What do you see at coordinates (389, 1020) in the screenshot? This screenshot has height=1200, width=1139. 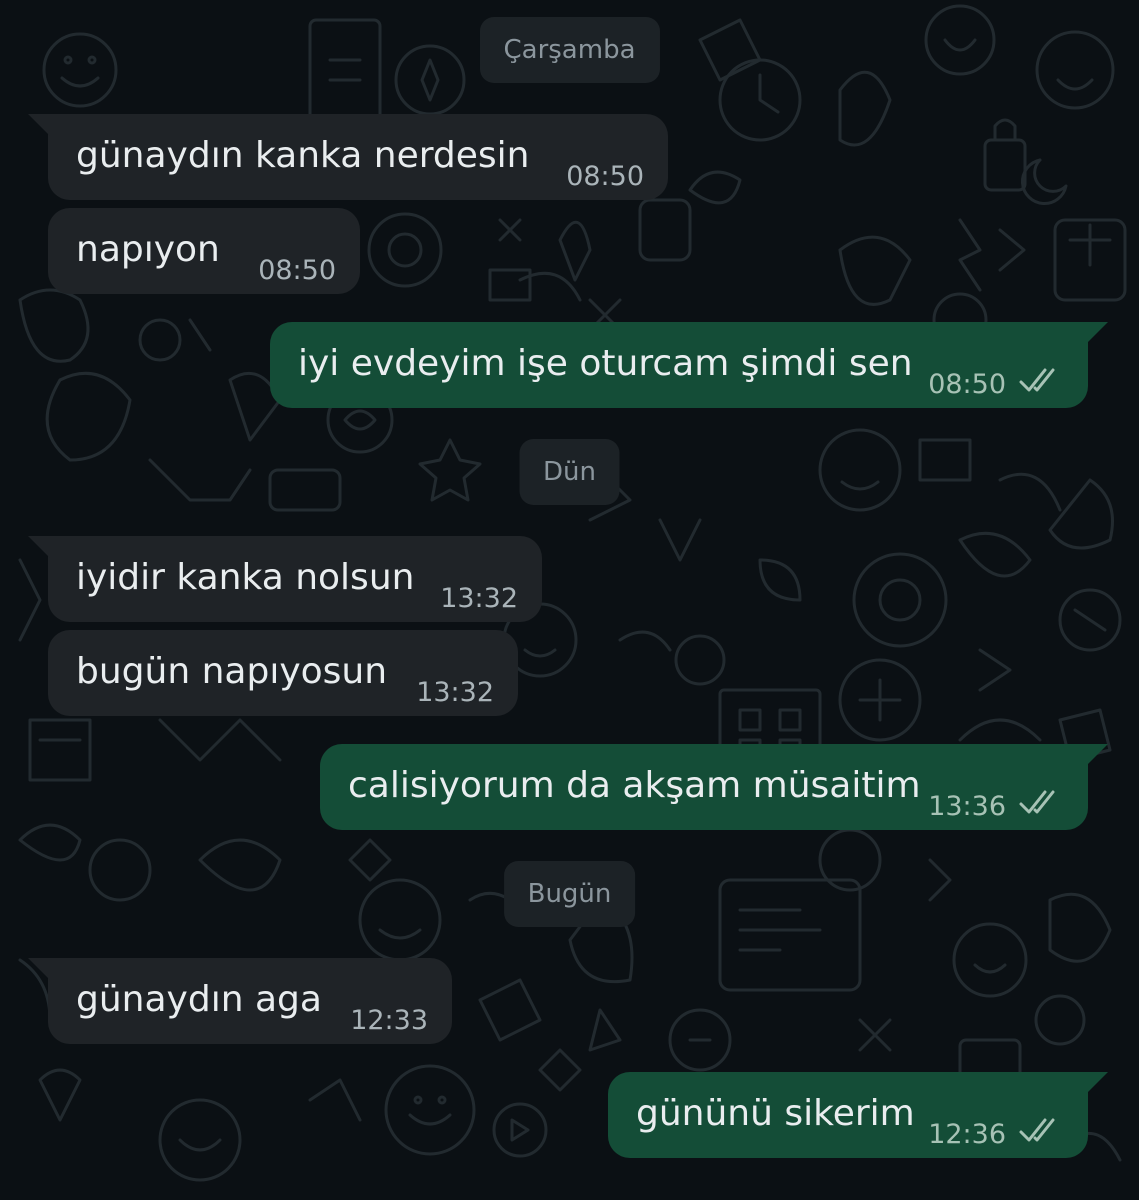 I see `message-time: 12:33` at bounding box center [389, 1020].